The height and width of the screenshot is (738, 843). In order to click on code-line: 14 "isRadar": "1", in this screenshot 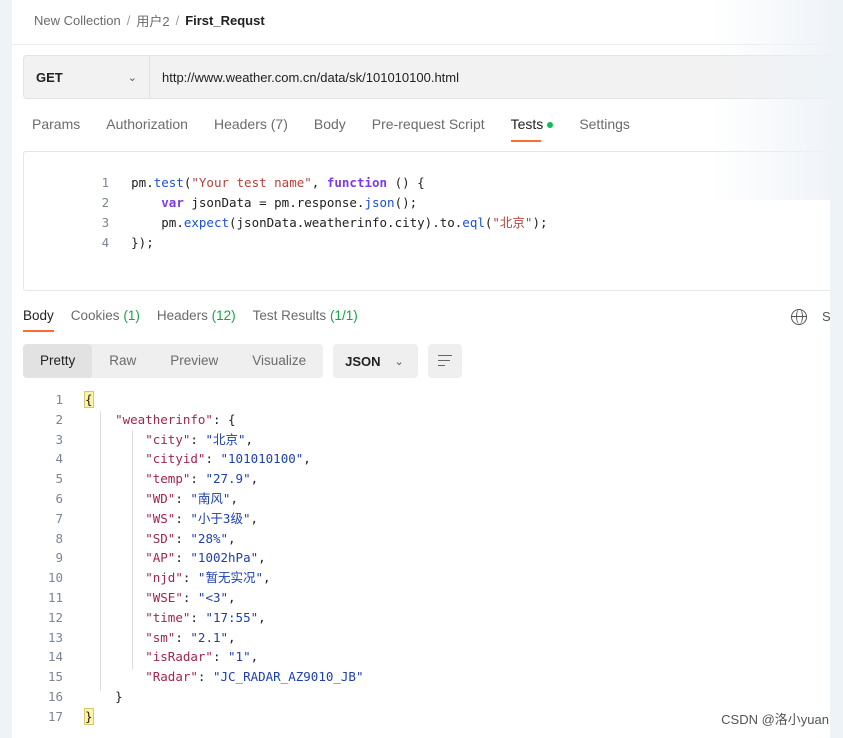, I will do `click(153, 657)`.